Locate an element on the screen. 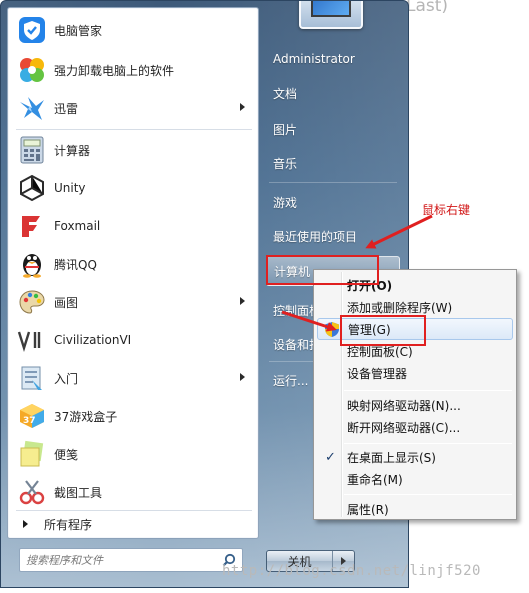  ctx-item-label: 属性(R) is located at coordinates (368, 509).